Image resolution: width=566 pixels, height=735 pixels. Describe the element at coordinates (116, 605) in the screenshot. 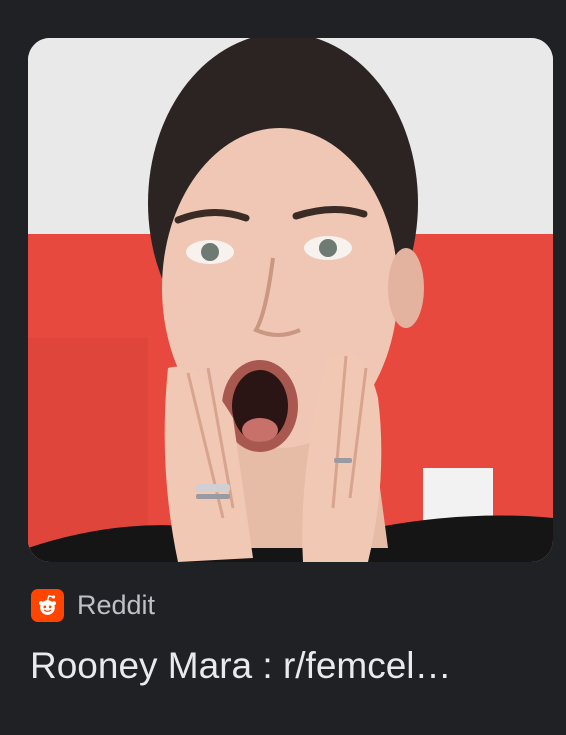

I see `source-name: Reddit` at that location.